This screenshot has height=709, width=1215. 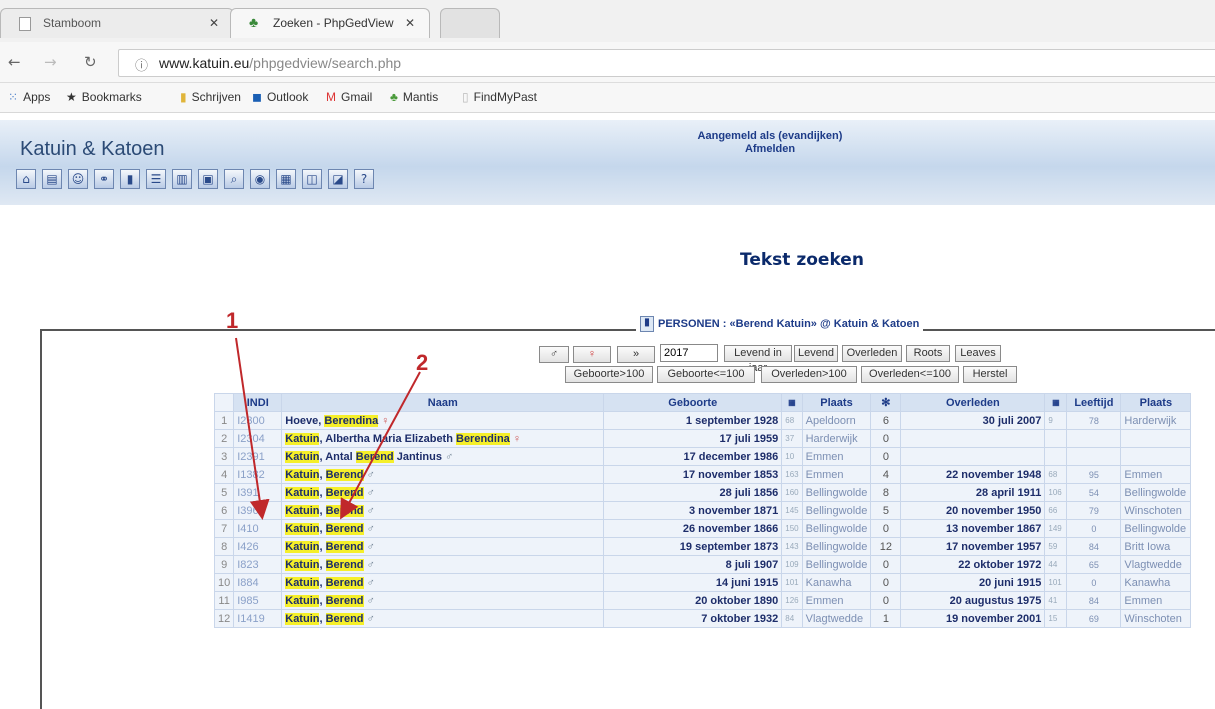 I want to click on death-date: 20 augustus 1975, so click(x=973, y=600).